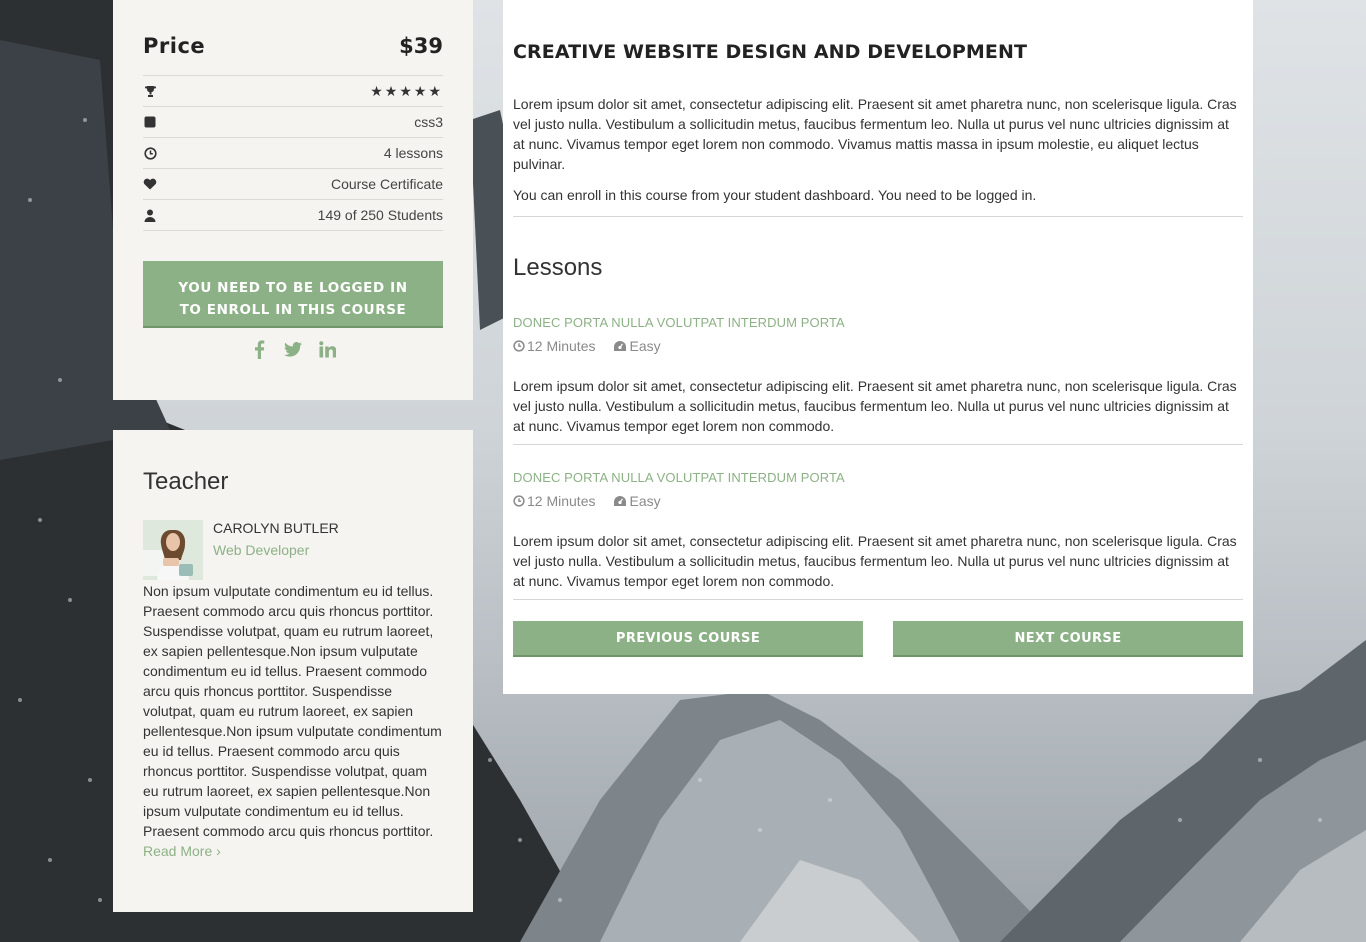 The height and width of the screenshot is (942, 1366). I want to click on read-more-link: Read More ›, so click(182, 851).